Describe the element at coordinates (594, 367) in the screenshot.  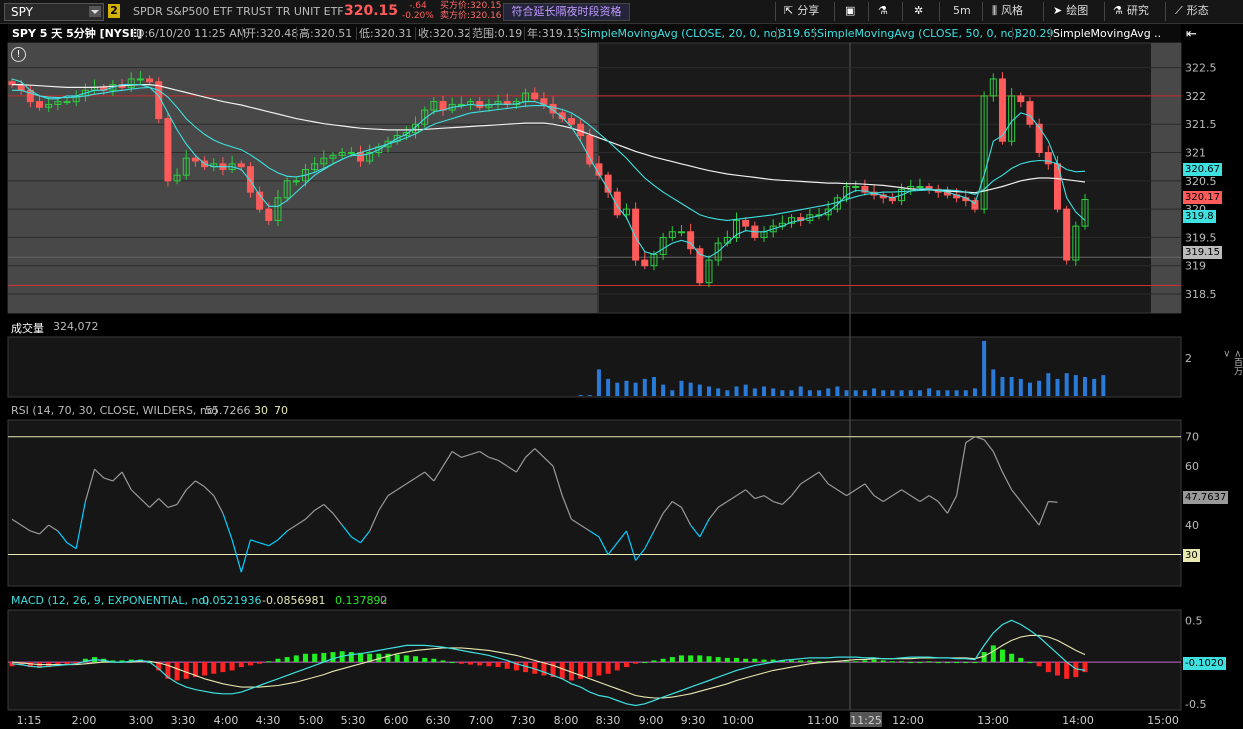
I see `volume-panel` at that location.